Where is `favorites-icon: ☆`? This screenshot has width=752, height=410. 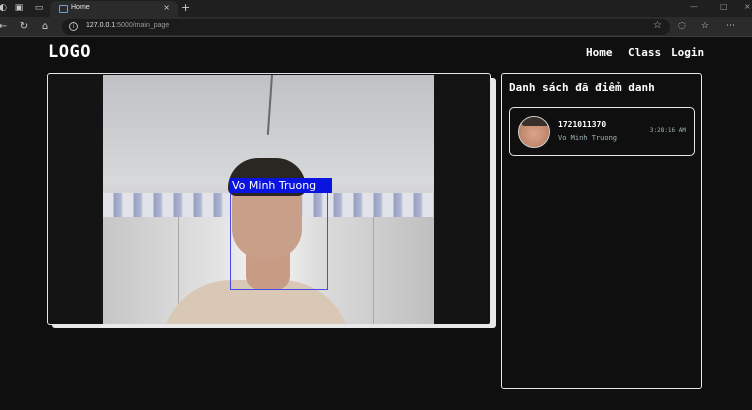 favorites-icon: ☆ is located at coordinates (705, 26).